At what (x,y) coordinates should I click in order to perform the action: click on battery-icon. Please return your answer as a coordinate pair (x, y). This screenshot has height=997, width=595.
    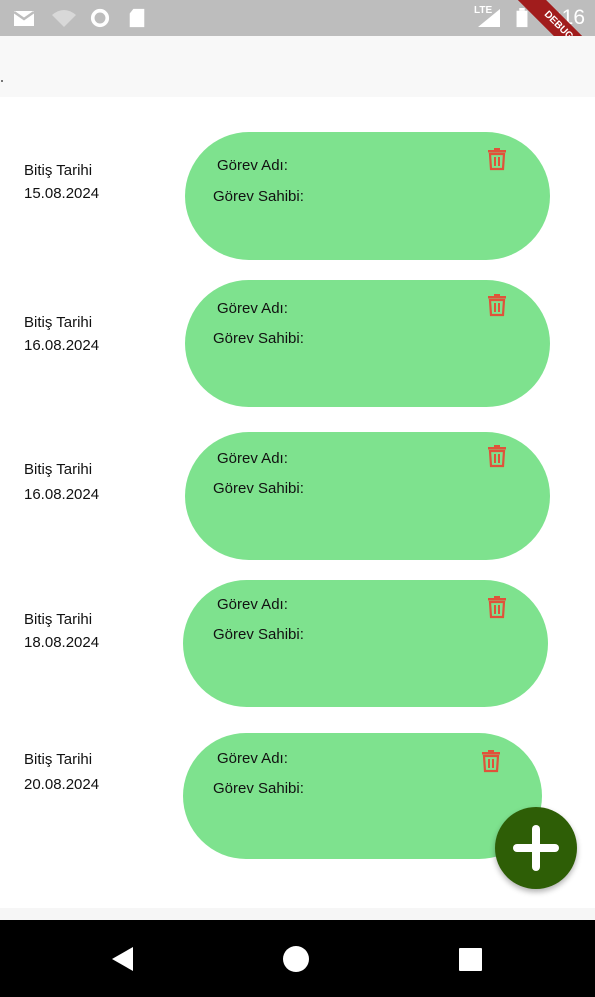
    Looking at the image, I should click on (522, 18).